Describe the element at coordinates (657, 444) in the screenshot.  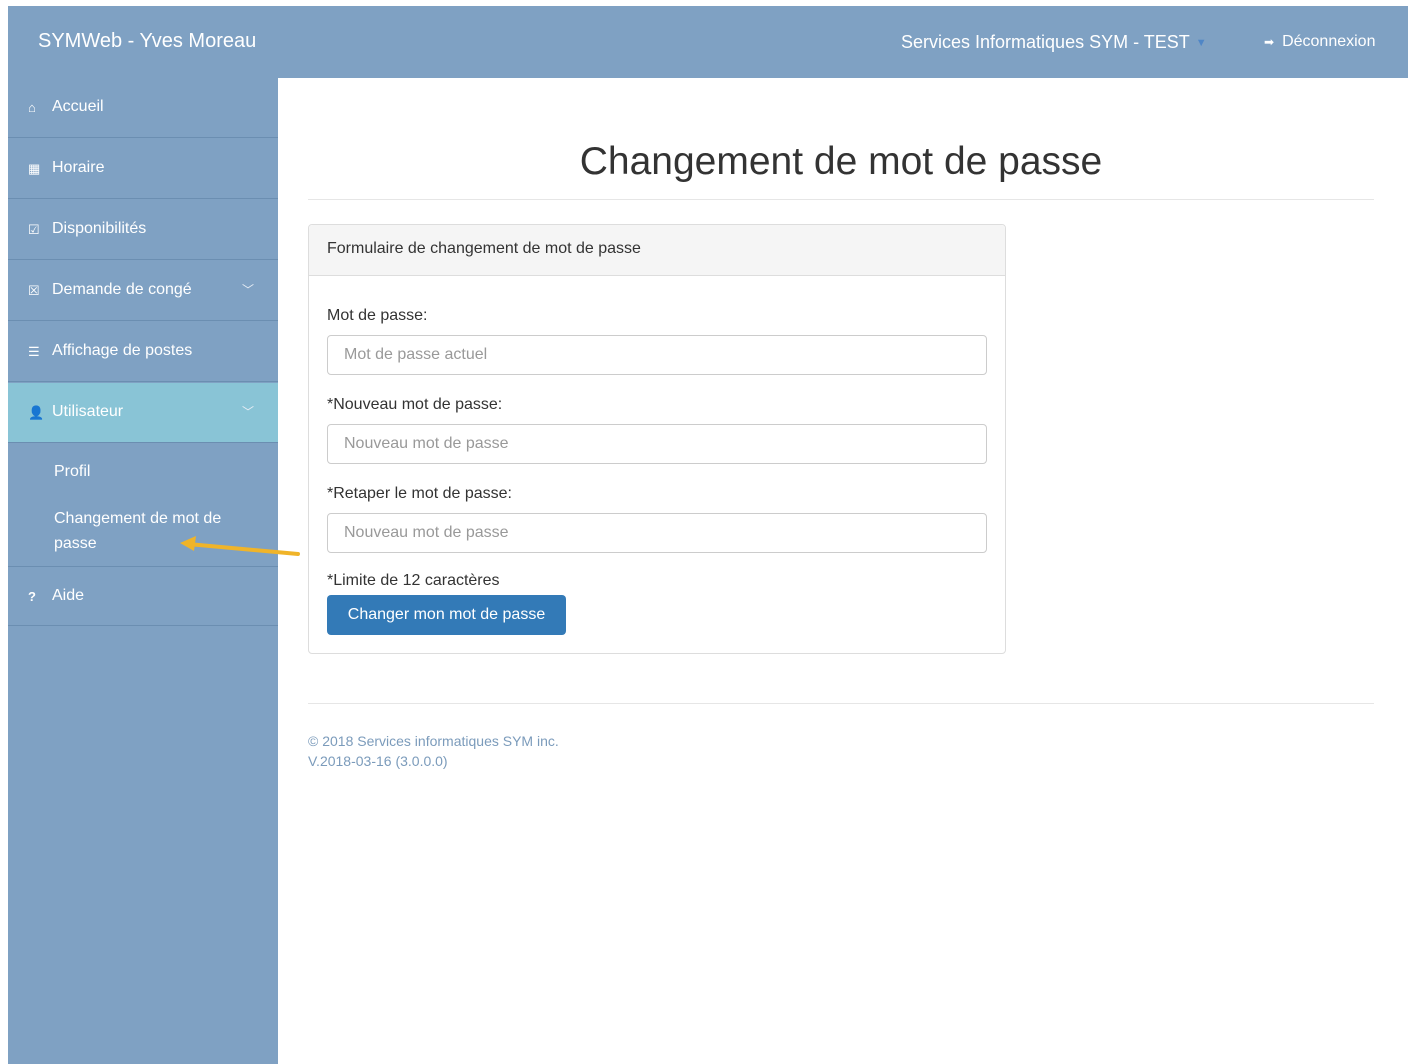
I see `new-password-input` at that location.